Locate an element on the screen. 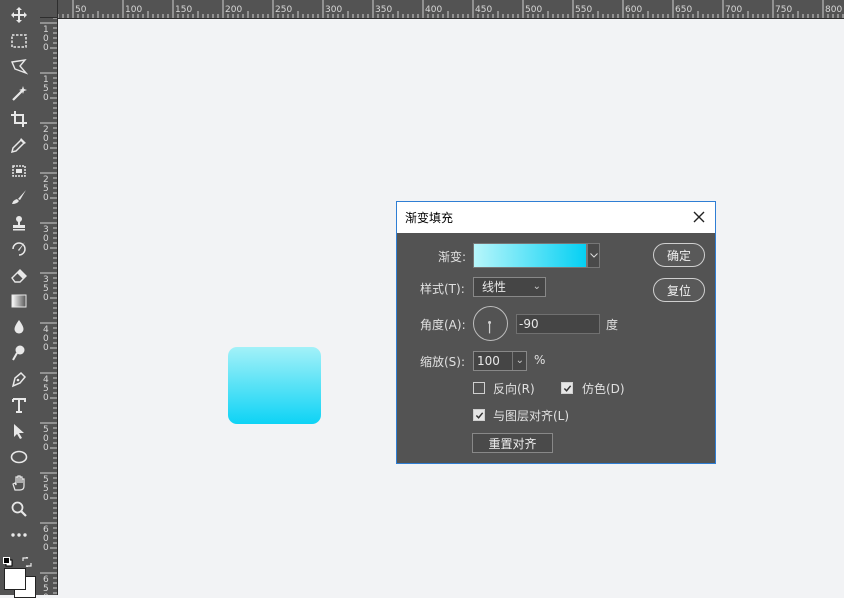 This screenshot has width=844, height=598. dither-checkbox is located at coordinates (567, 388).